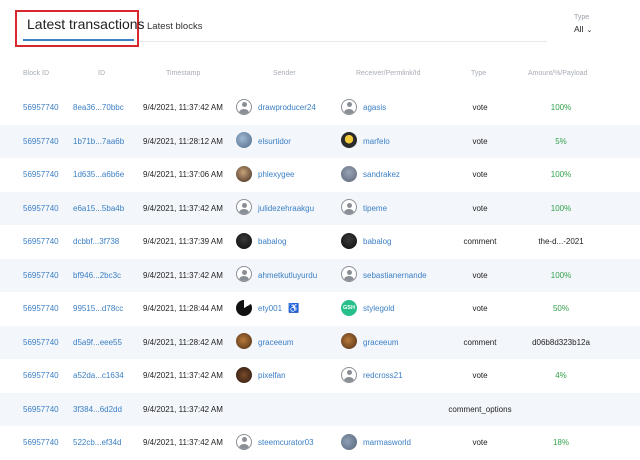 This screenshot has width=640, height=460. What do you see at coordinates (579, 29) in the screenshot?
I see `type-filter-value: All` at bounding box center [579, 29].